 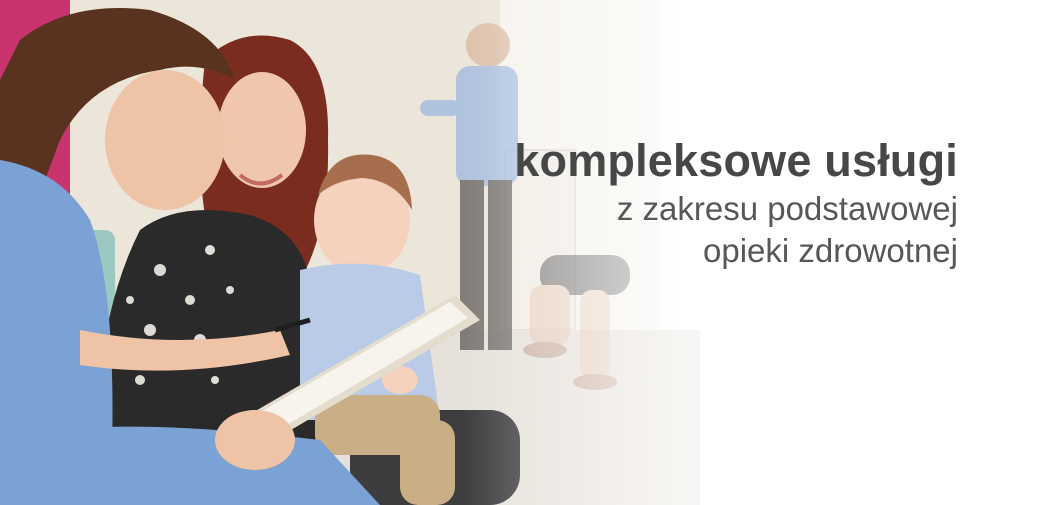 I want to click on headline-line-2: z zakresu podstawowej, so click(x=787, y=208).